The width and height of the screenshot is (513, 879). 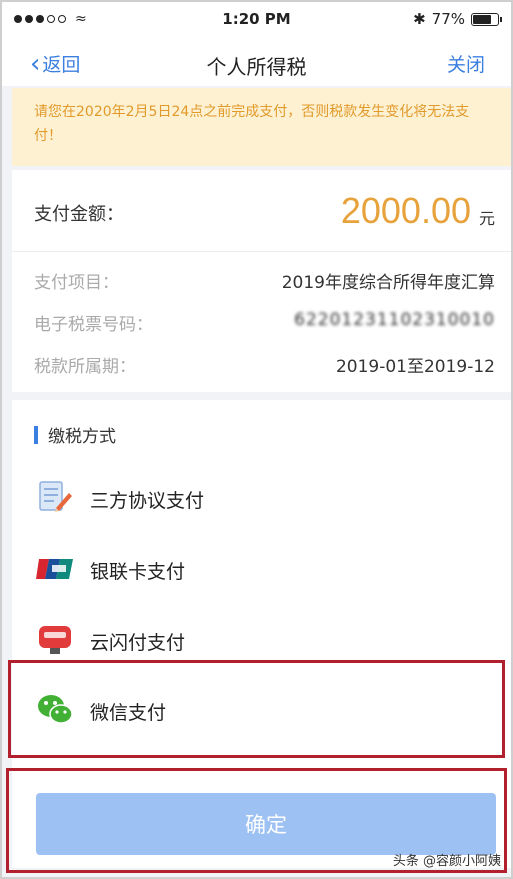 What do you see at coordinates (261, 127) in the screenshot?
I see `payment-deadline-notice: 请您在2020年2月5日24点之前完成支付，否则税款发生变化将无法支付！` at bounding box center [261, 127].